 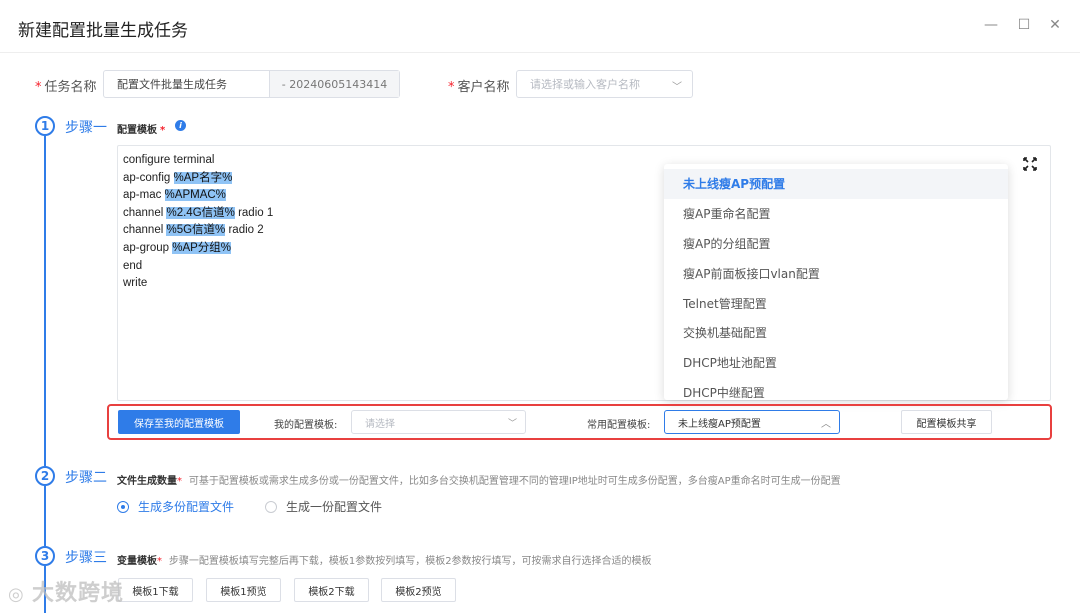 I want to click on task-name-input: 配置文件批量生成任务, so click(x=186, y=84).